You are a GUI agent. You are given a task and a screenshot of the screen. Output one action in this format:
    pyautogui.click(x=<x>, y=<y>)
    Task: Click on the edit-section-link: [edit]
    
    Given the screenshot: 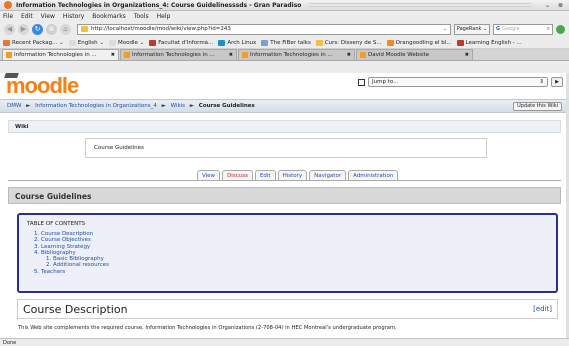 What is the action you would take?
    pyautogui.click(x=542, y=309)
    